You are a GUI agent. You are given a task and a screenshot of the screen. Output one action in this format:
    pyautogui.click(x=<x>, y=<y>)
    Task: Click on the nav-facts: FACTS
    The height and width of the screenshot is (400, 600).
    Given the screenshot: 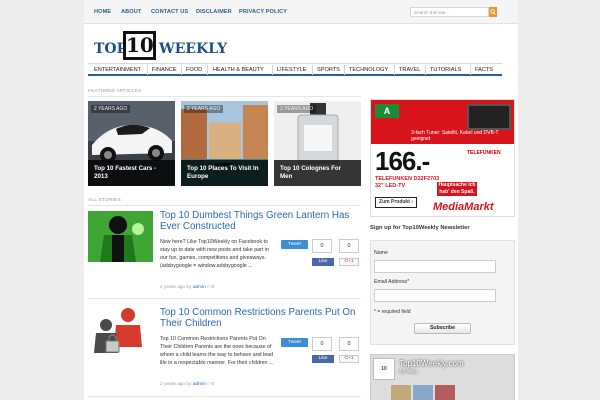 What is the action you would take?
    pyautogui.click(x=484, y=70)
    